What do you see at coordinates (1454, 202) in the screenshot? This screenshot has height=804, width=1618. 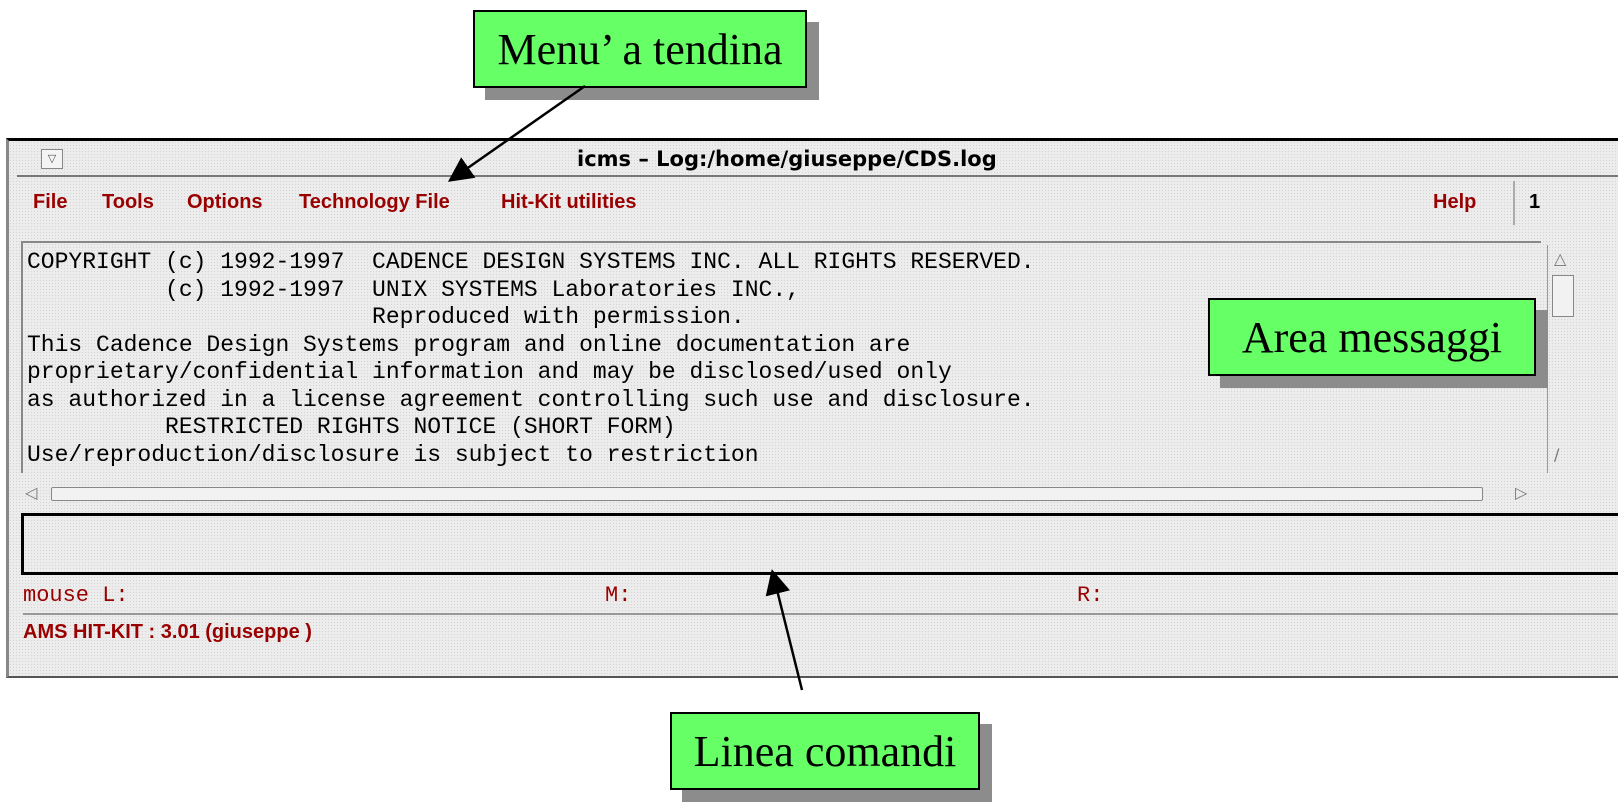 I see `menu-help: Help` at bounding box center [1454, 202].